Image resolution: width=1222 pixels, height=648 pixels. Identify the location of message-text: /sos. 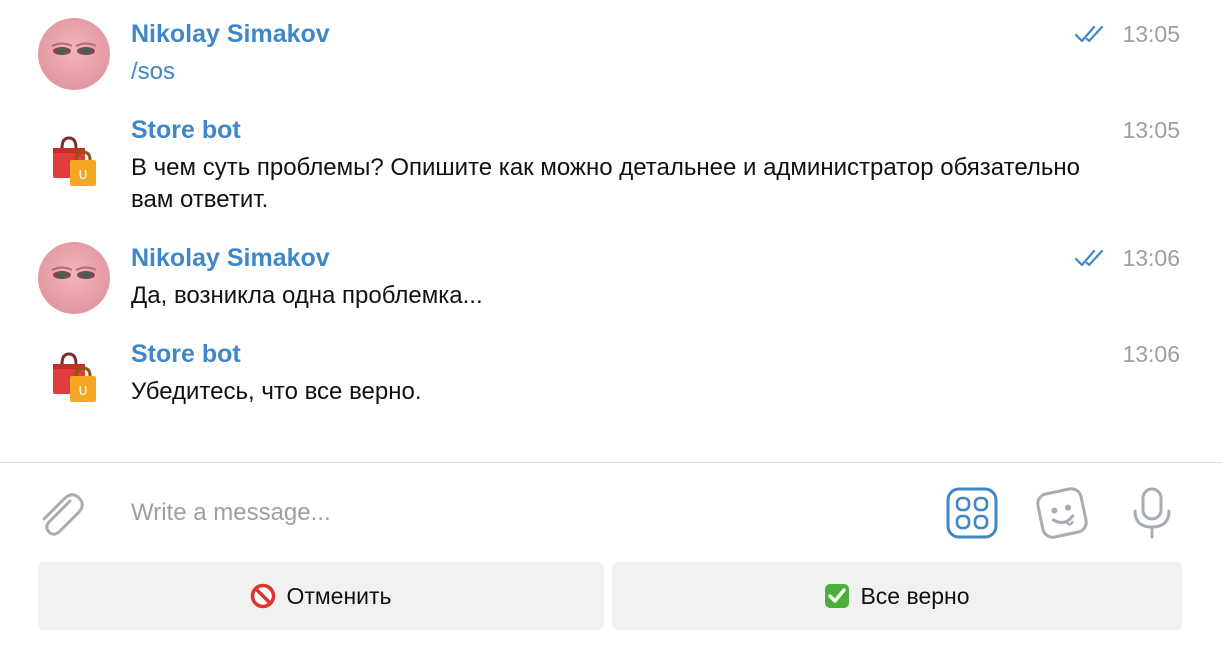
(611, 72).